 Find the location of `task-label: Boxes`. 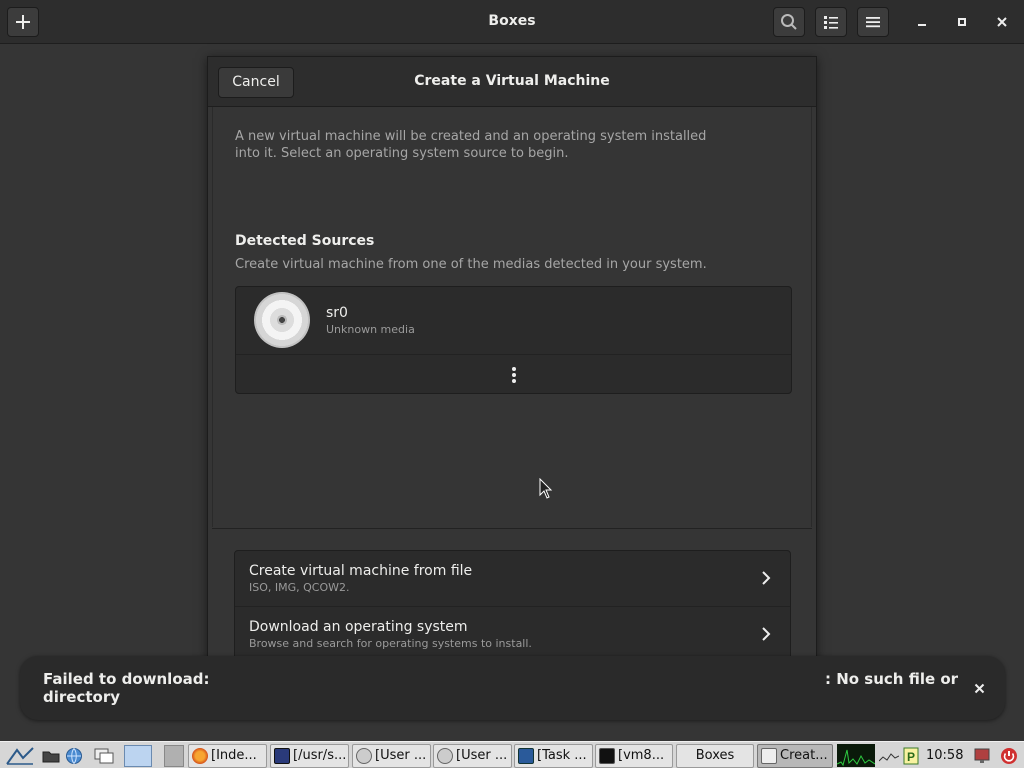

task-label: Boxes is located at coordinates (715, 755).